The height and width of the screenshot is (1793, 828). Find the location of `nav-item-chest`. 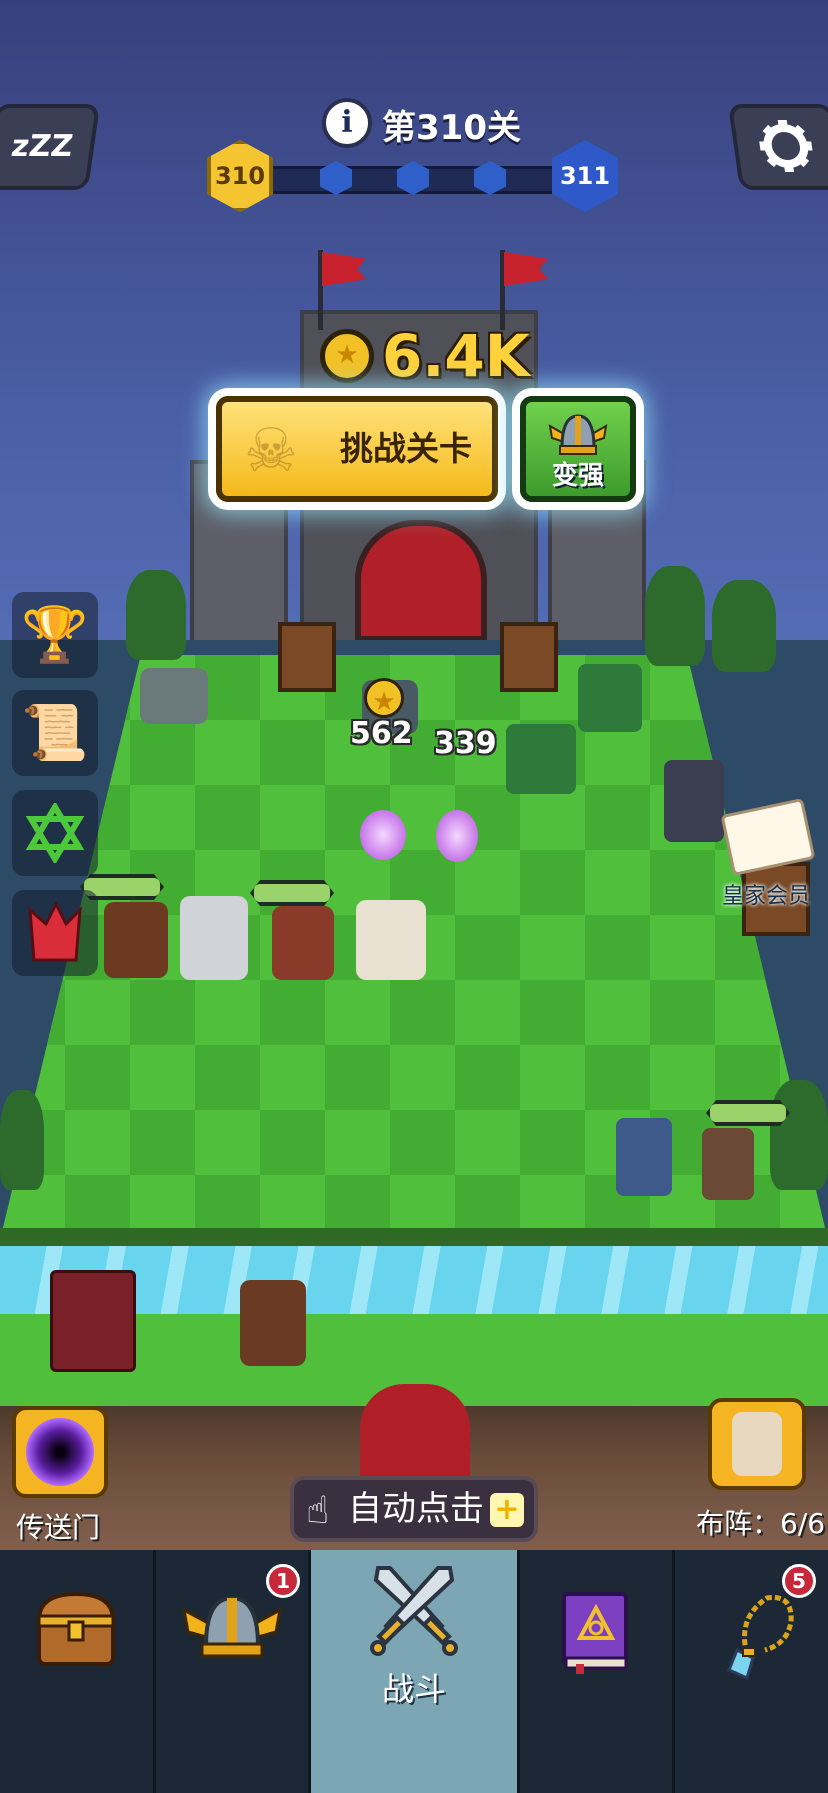

nav-item-chest is located at coordinates (78, 1671).